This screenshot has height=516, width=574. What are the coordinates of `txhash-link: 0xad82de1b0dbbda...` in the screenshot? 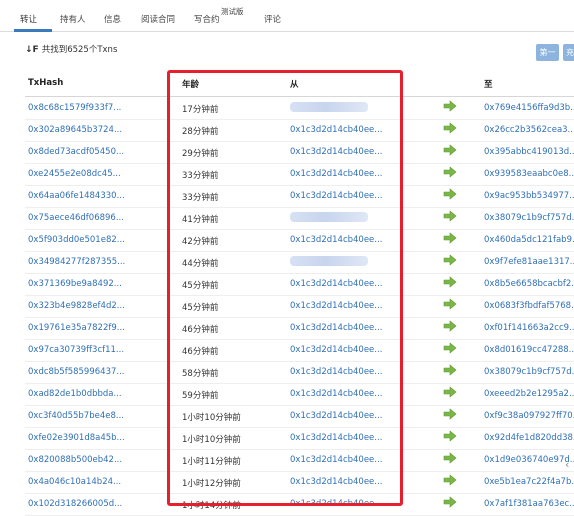 It's located at (75, 394).